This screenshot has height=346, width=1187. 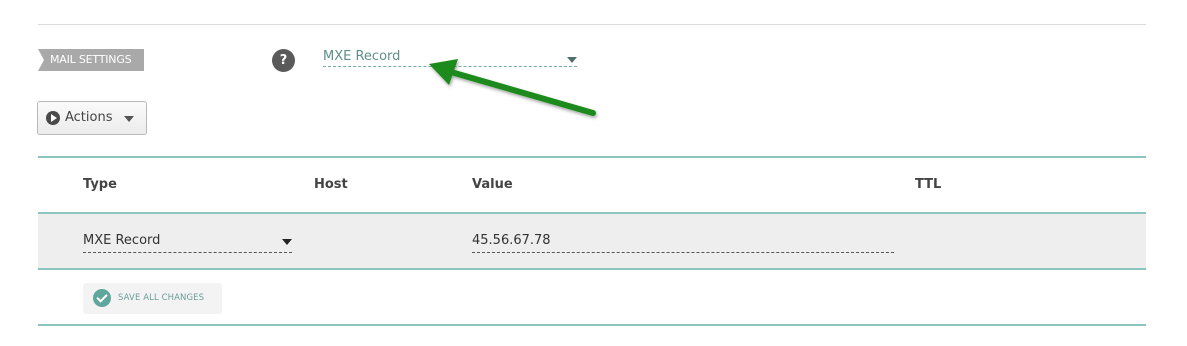 What do you see at coordinates (362, 56) in the screenshot?
I see `mail-settings-selected-value: MXE Record` at bounding box center [362, 56].